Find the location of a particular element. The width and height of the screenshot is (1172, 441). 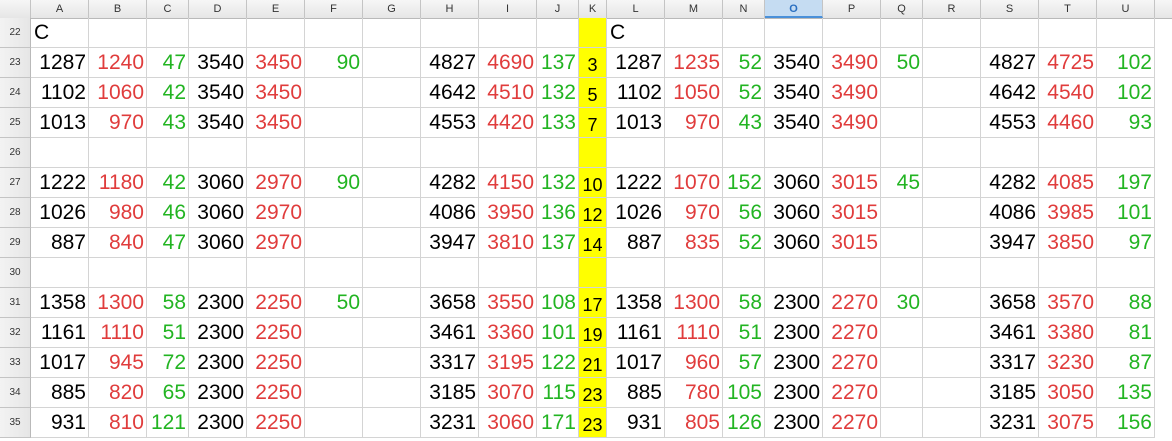

cell-r34 is located at coordinates (952, 393).